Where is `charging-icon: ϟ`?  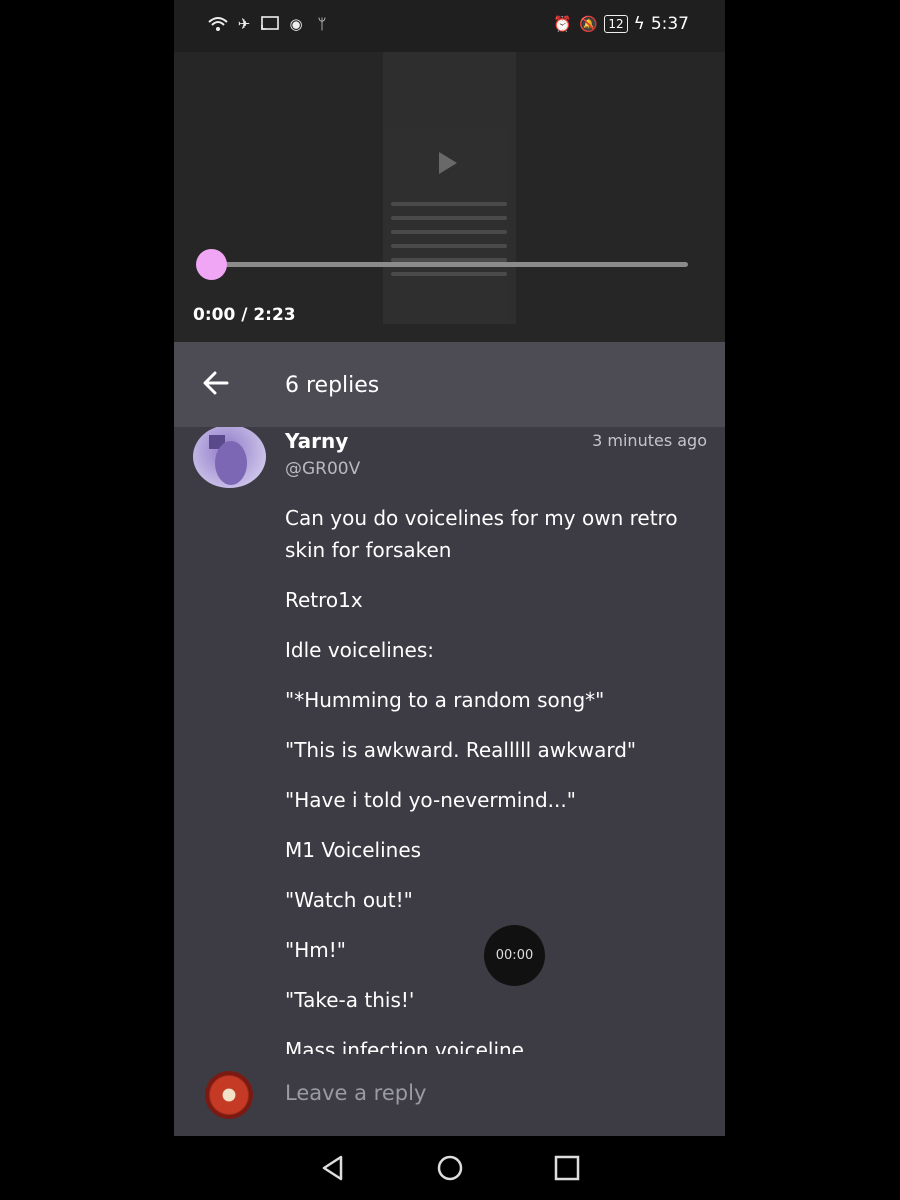
charging-icon: ϟ is located at coordinates (639, 24).